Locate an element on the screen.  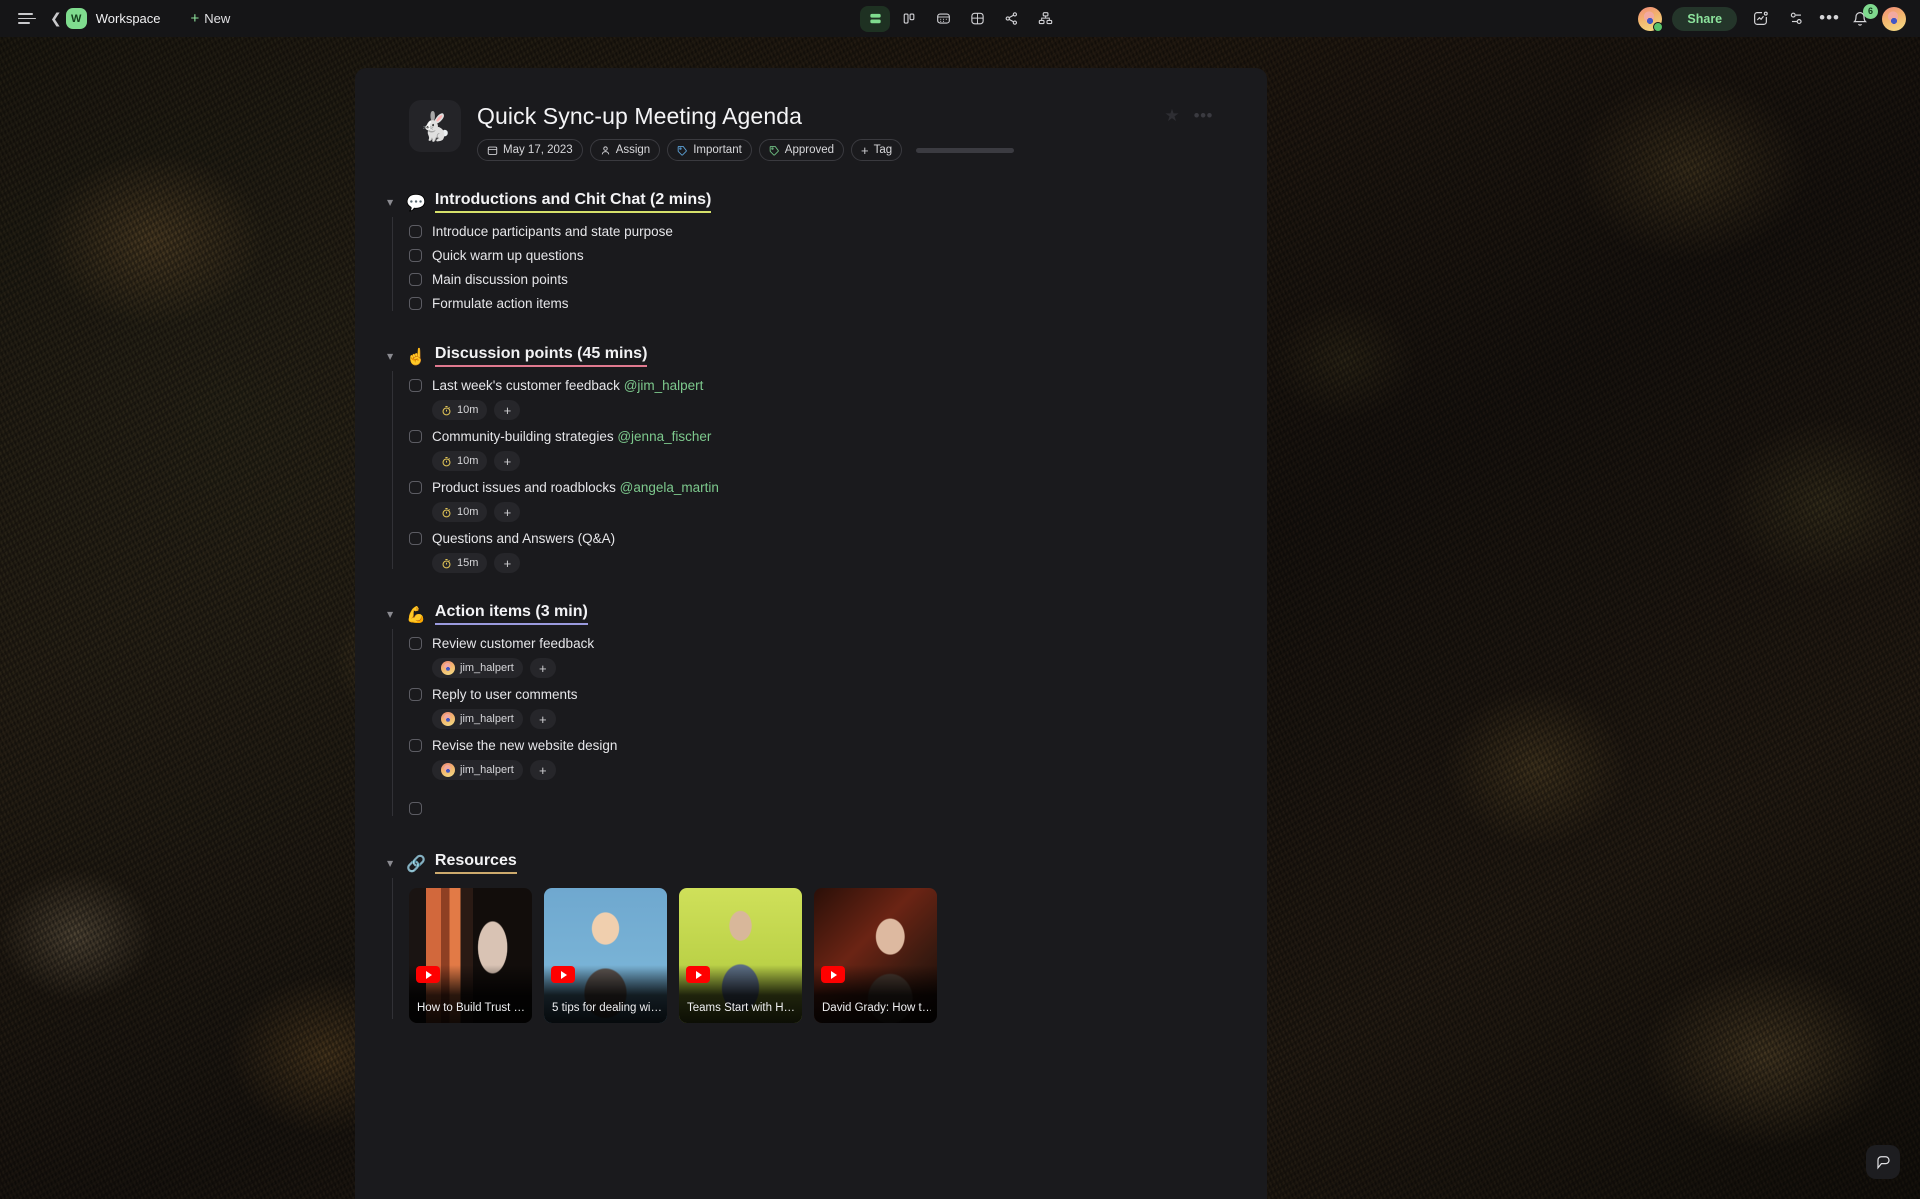
user-avatar is located at coordinates (1894, 18).